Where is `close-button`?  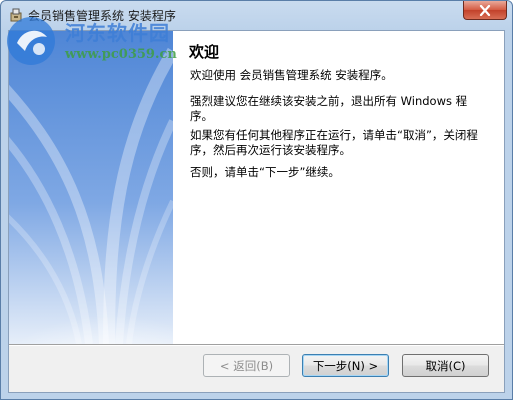
close-button is located at coordinates (485, 10).